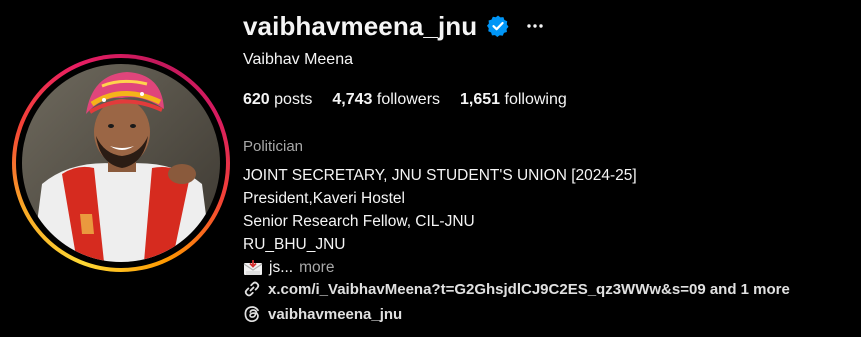 The width and height of the screenshot is (861, 337). What do you see at coordinates (252, 314) in the screenshot?
I see `threads-icon` at bounding box center [252, 314].